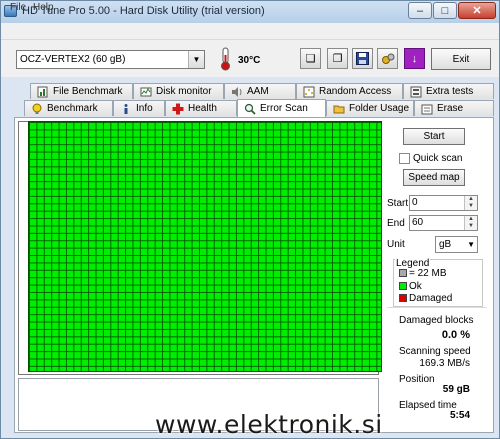 The height and width of the screenshot is (439, 500). I want to click on maximize-button: □, so click(445, 10).